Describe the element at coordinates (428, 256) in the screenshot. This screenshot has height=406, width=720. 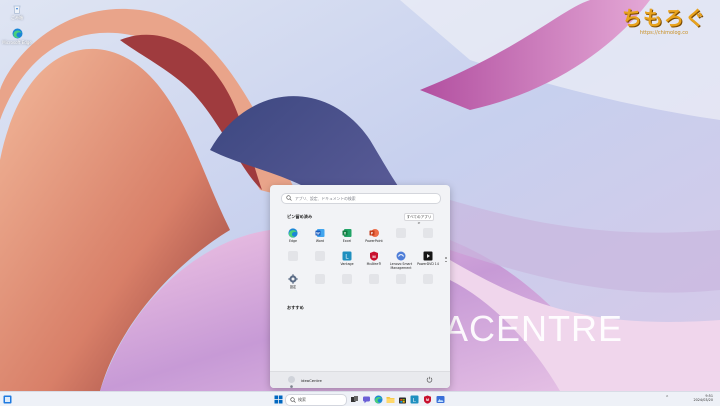
I see `powerdvd-icon` at that location.